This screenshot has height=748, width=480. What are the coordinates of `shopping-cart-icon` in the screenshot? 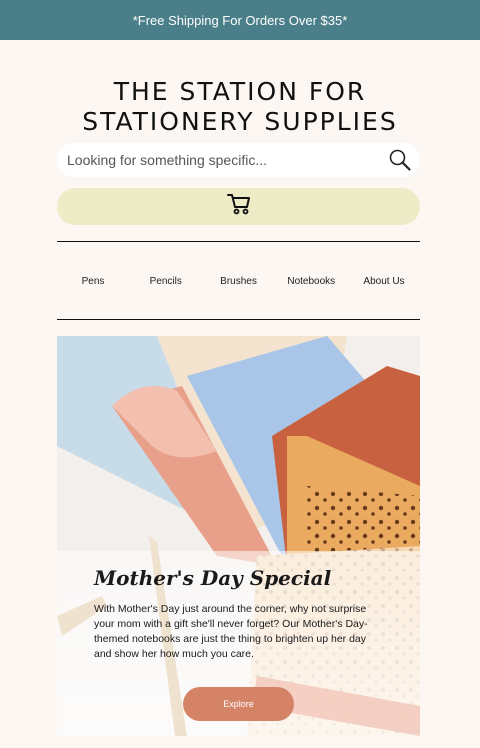 It's located at (238, 206).